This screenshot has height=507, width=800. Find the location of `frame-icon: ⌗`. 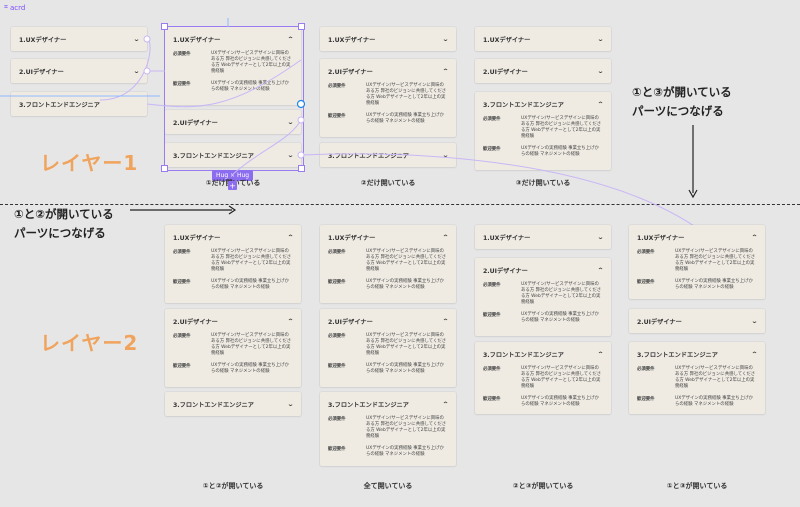

frame-icon: ⌗ is located at coordinates (6, 7).